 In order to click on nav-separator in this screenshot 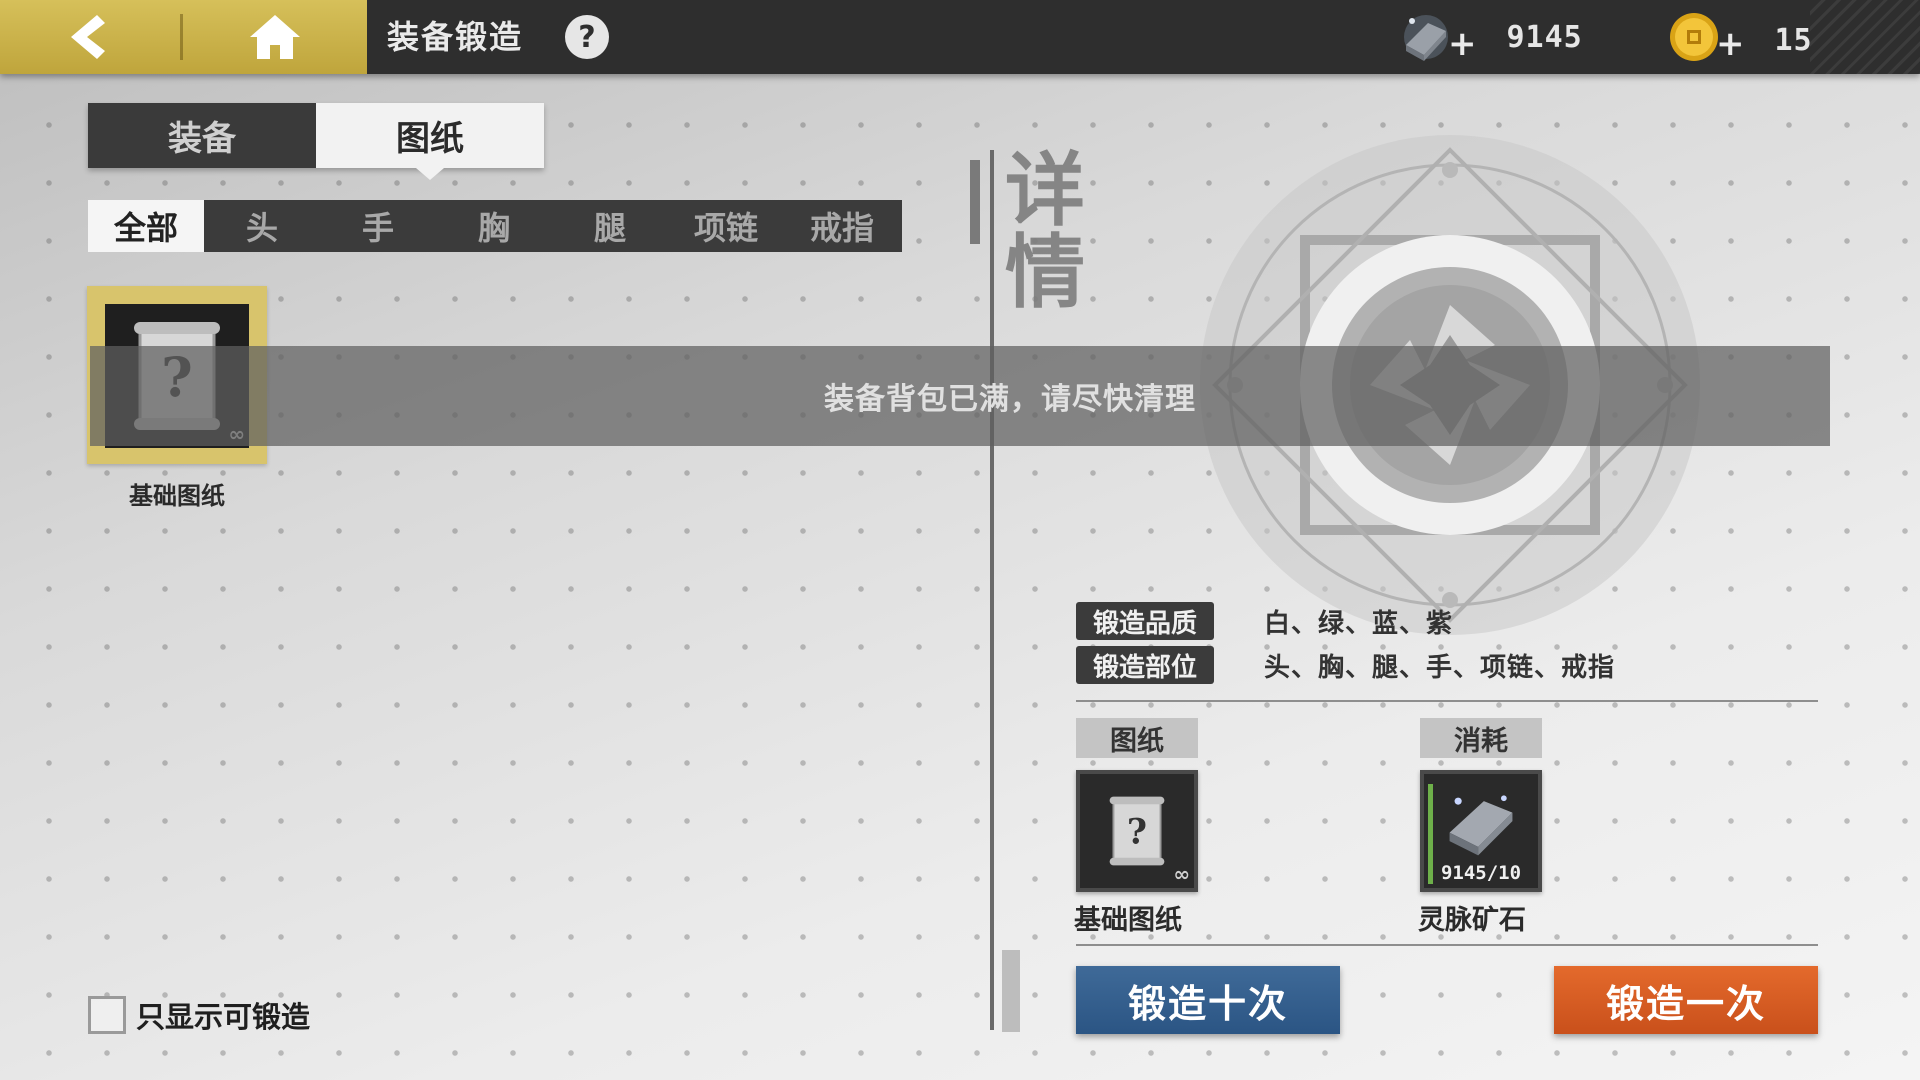, I will do `click(181, 37)`.